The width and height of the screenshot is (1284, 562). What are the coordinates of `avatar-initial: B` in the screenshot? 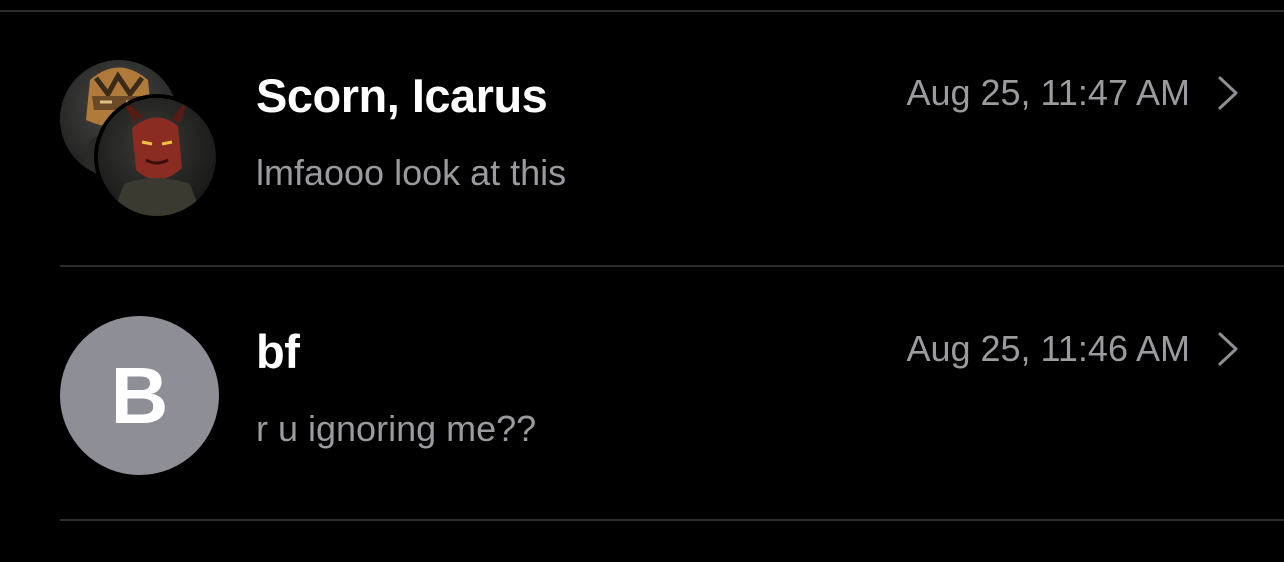 It's located at (139, 395).